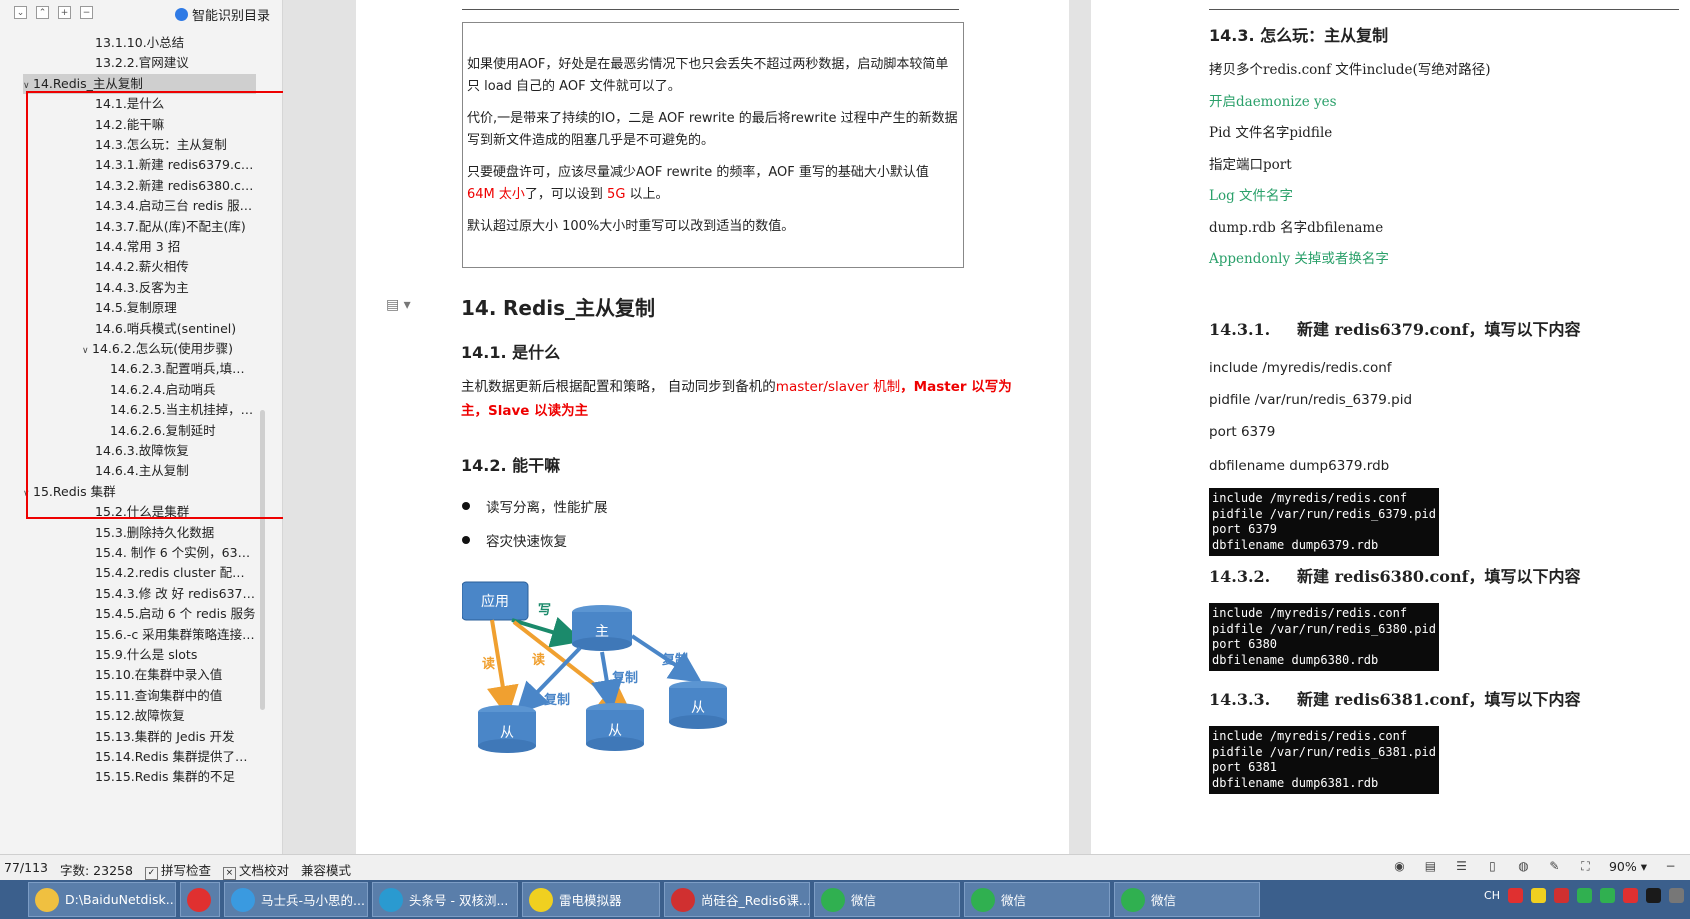  I want to click on paragraph-style-icon: ▤ ▾, so click(398, 305).